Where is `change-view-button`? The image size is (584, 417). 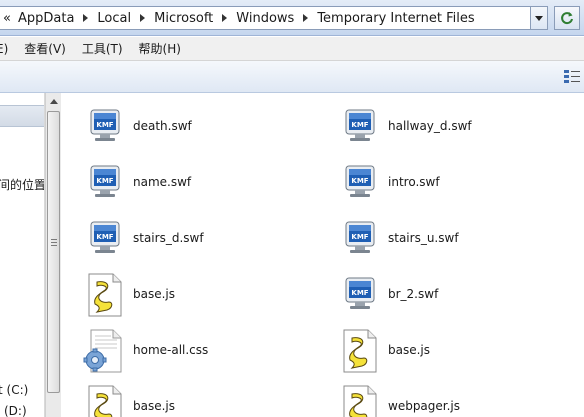
change-view-button is located at coordinates (572, 77).